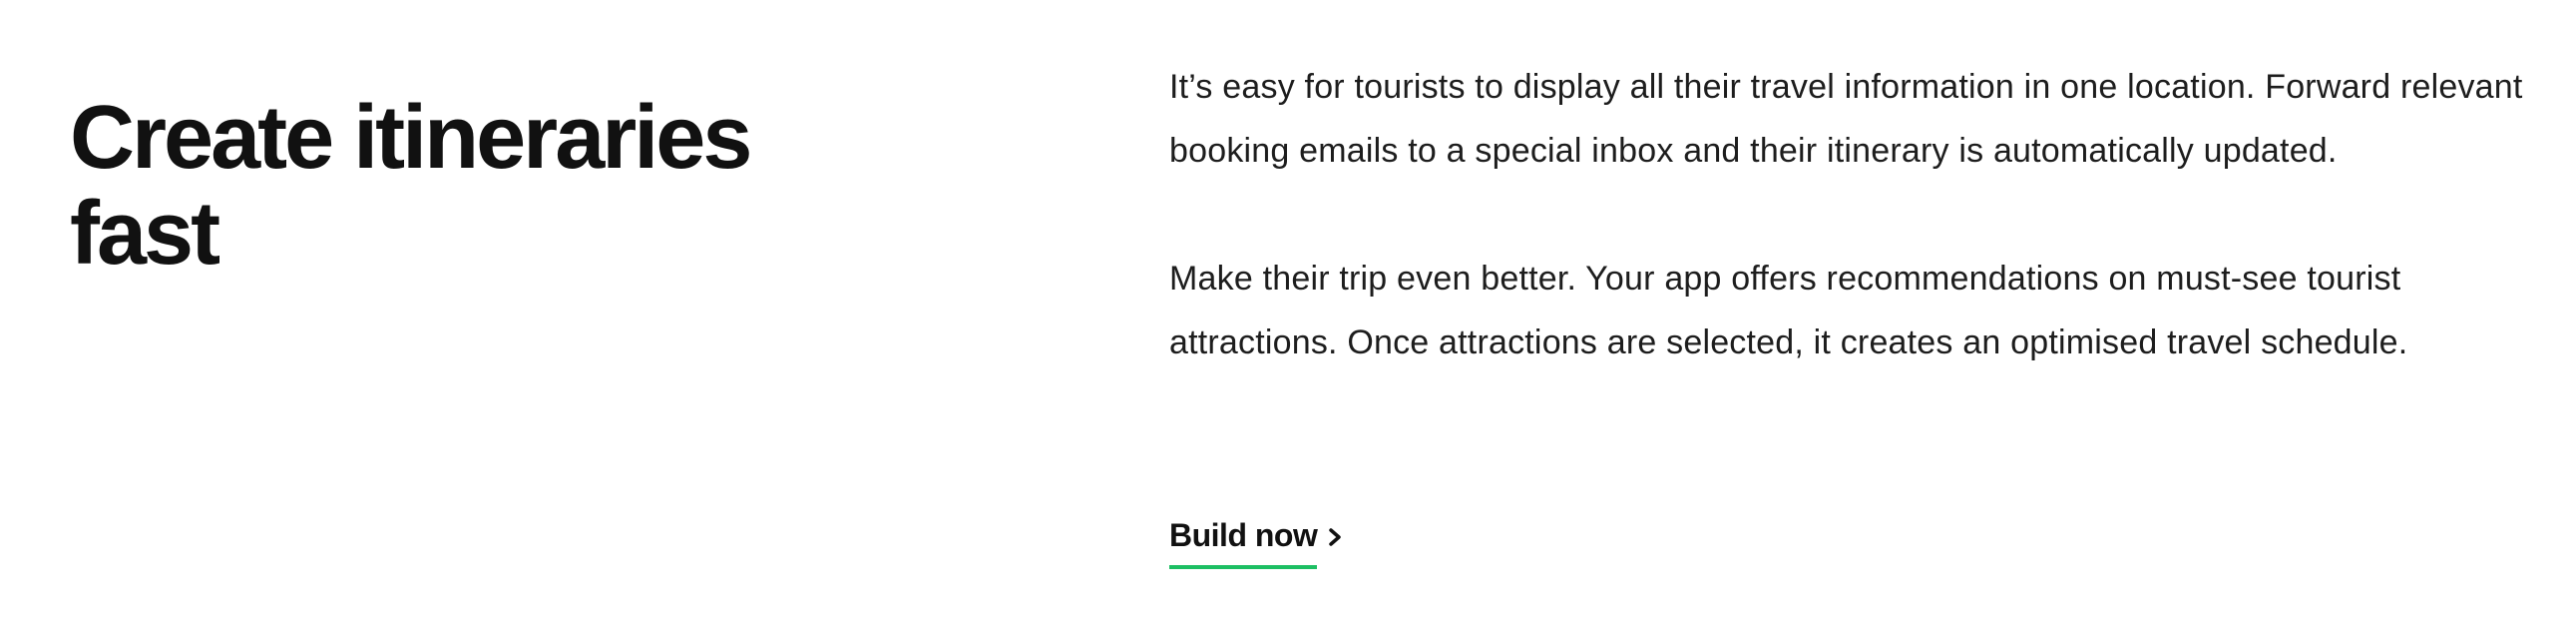  I want to click on build-now-link: Build now, so click(1258, 540).